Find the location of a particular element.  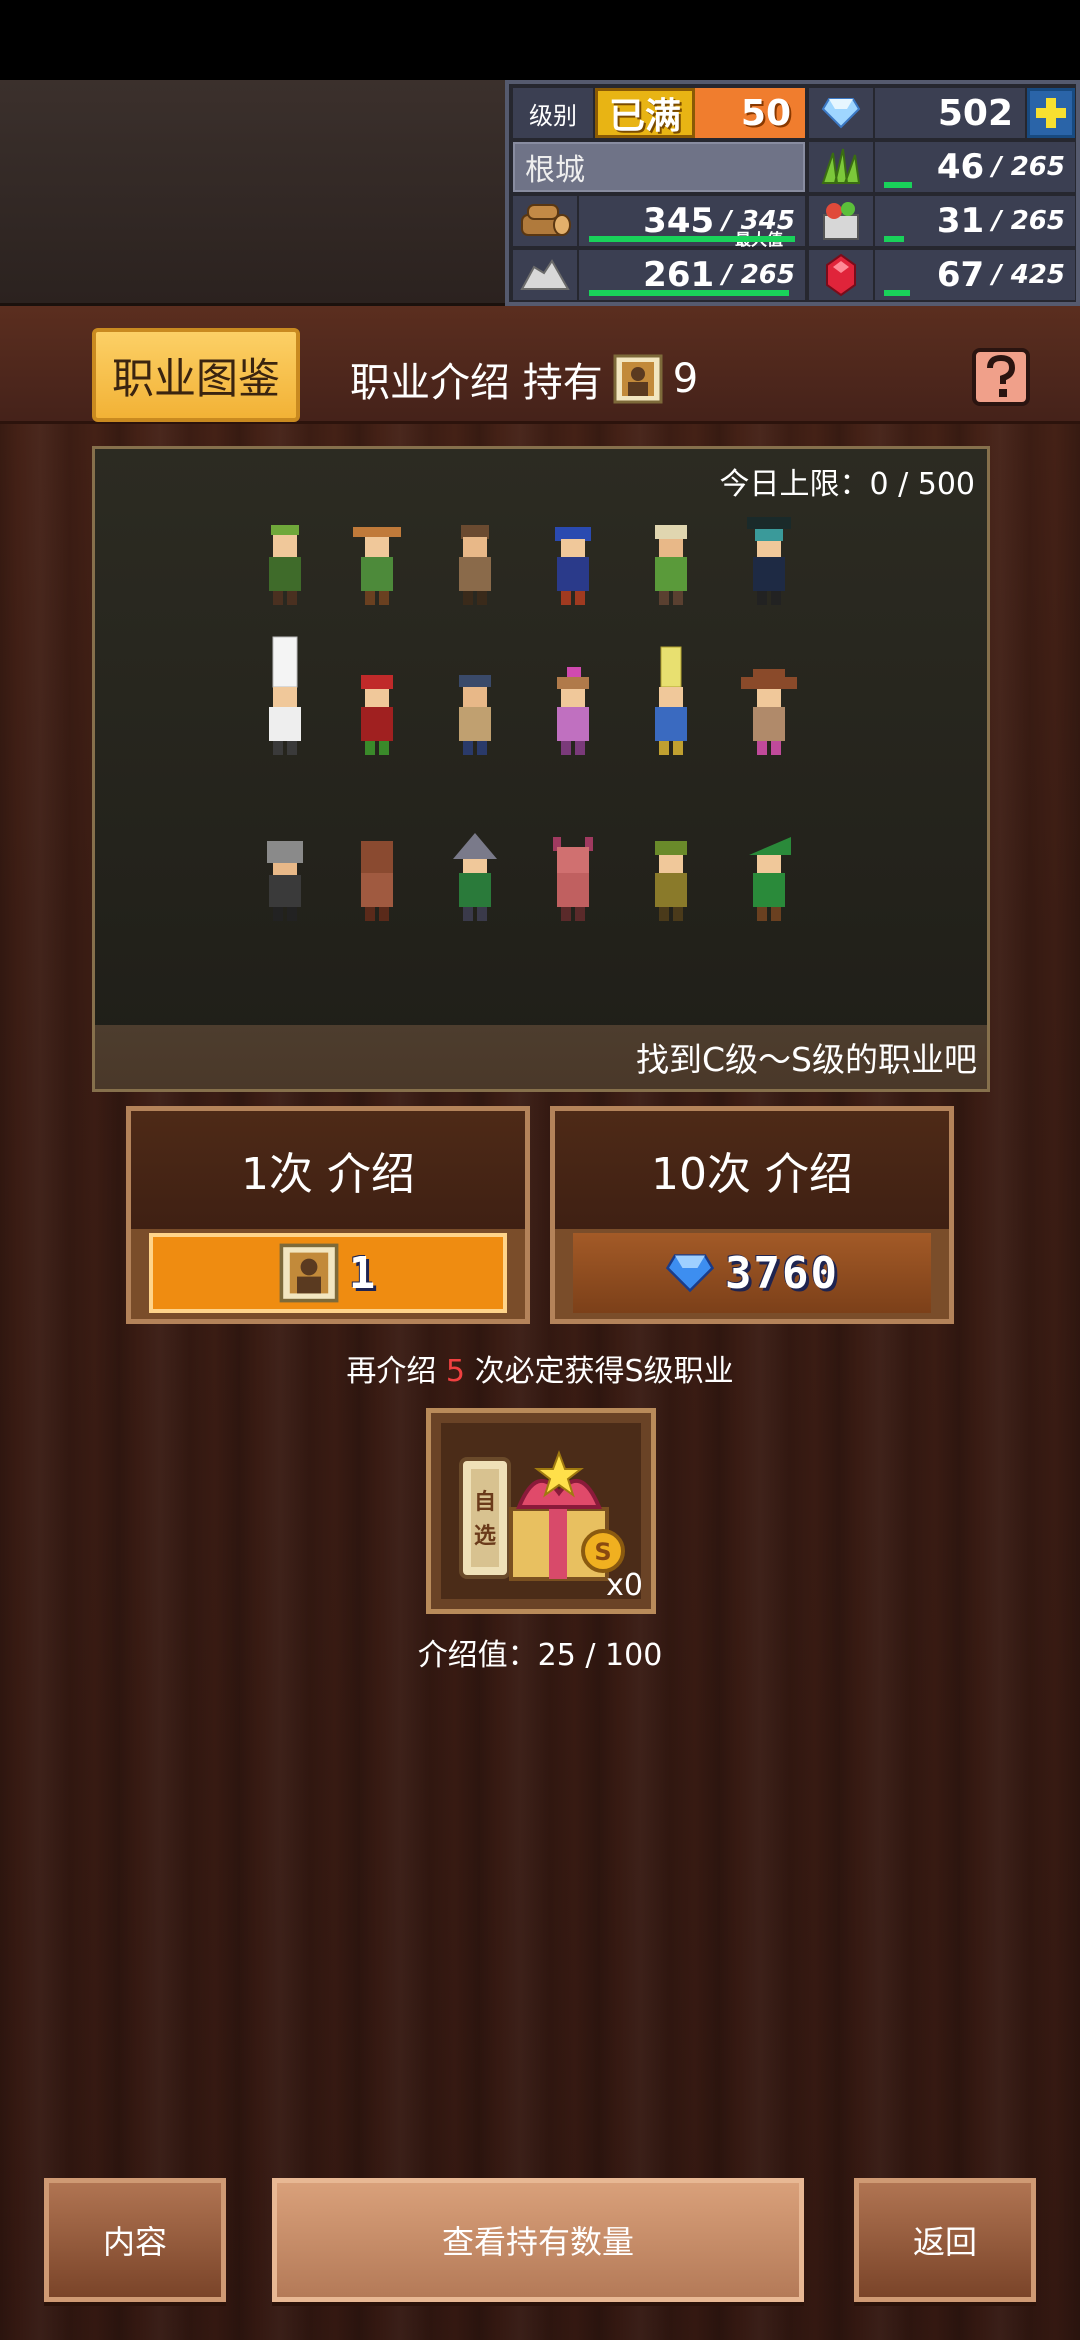

add-gems-button is located at coordinates (1051, 113).